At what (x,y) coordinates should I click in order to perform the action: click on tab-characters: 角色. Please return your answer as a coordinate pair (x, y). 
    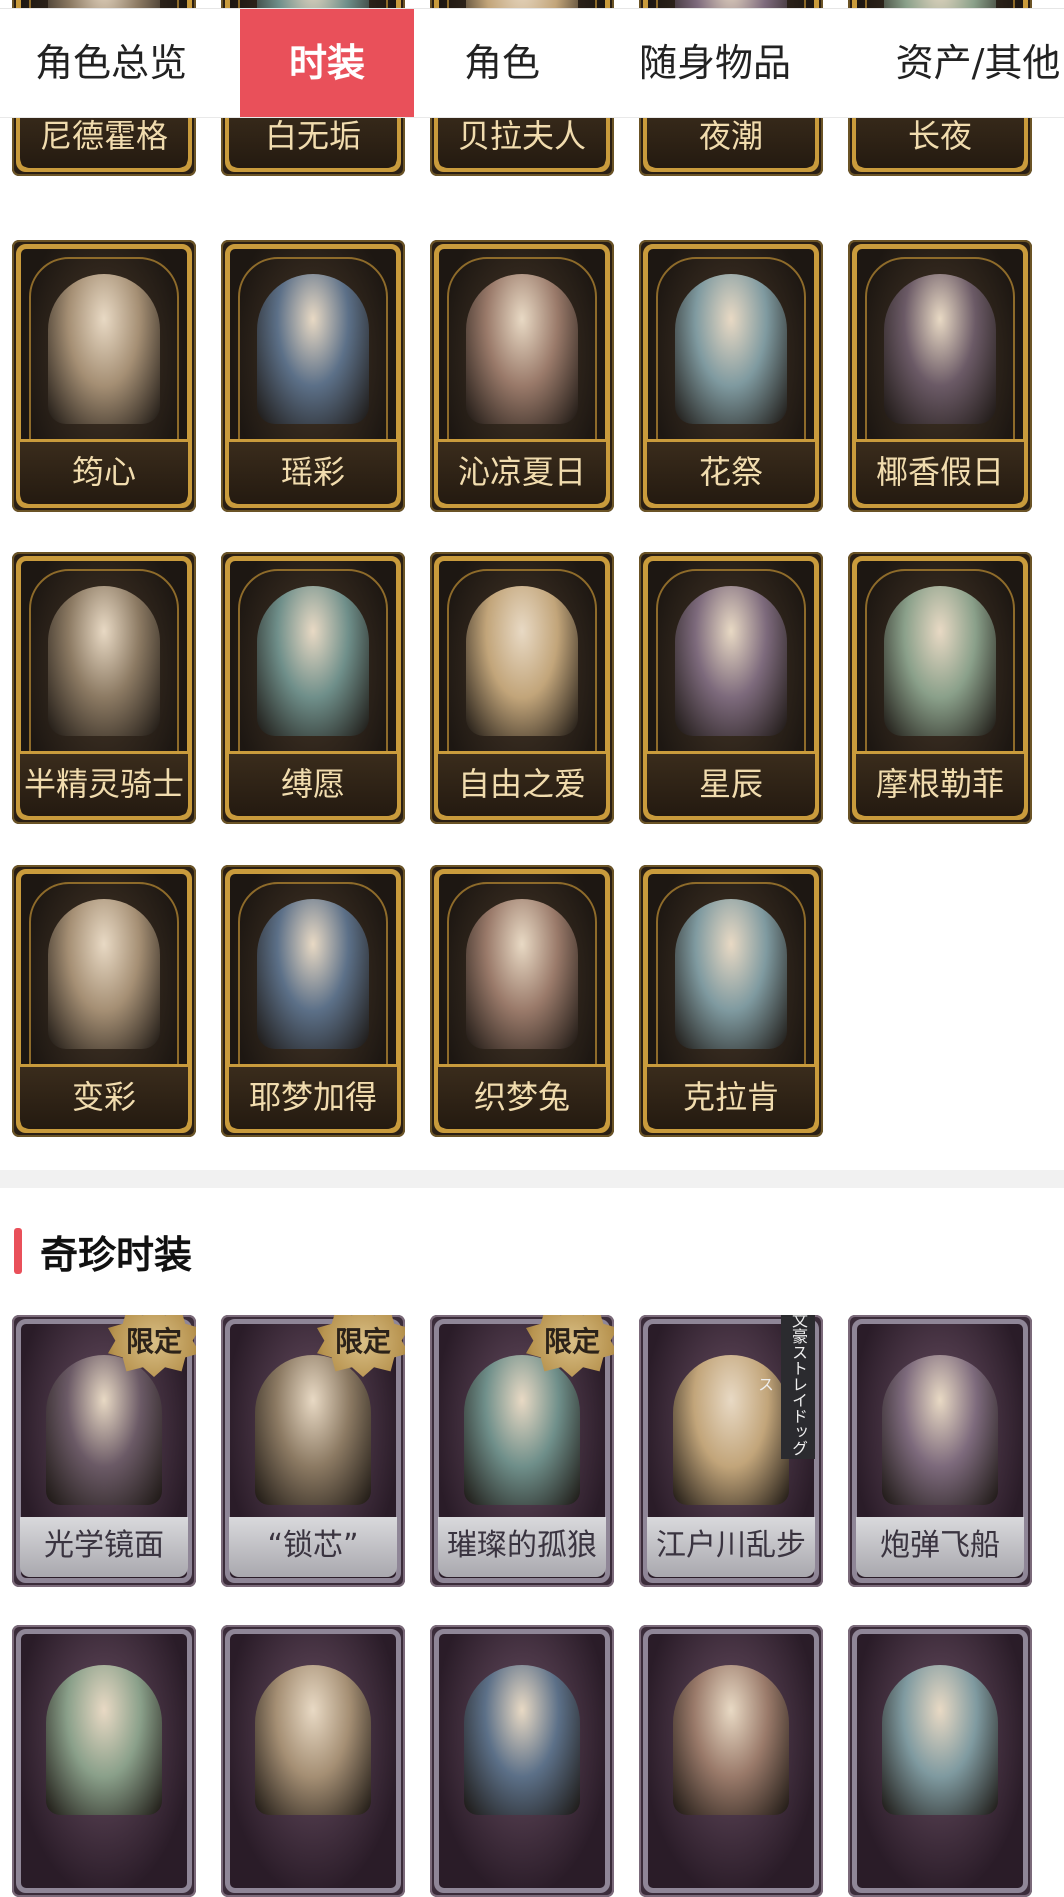
    Looking at the image, I should click on (502, 63).